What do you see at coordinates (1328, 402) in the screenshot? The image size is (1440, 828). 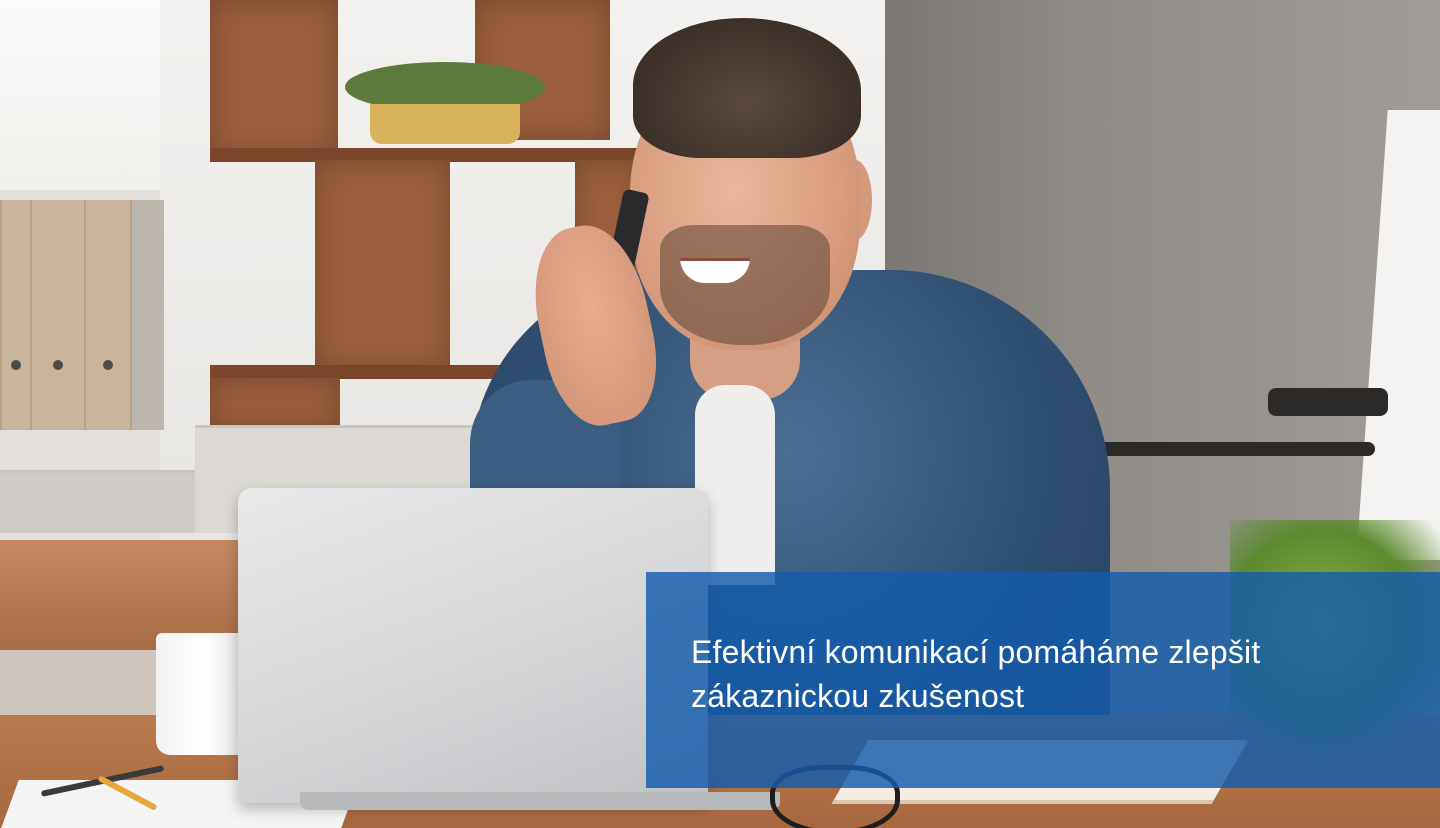 I see `bicycle` at bounding box center [1328, 402].